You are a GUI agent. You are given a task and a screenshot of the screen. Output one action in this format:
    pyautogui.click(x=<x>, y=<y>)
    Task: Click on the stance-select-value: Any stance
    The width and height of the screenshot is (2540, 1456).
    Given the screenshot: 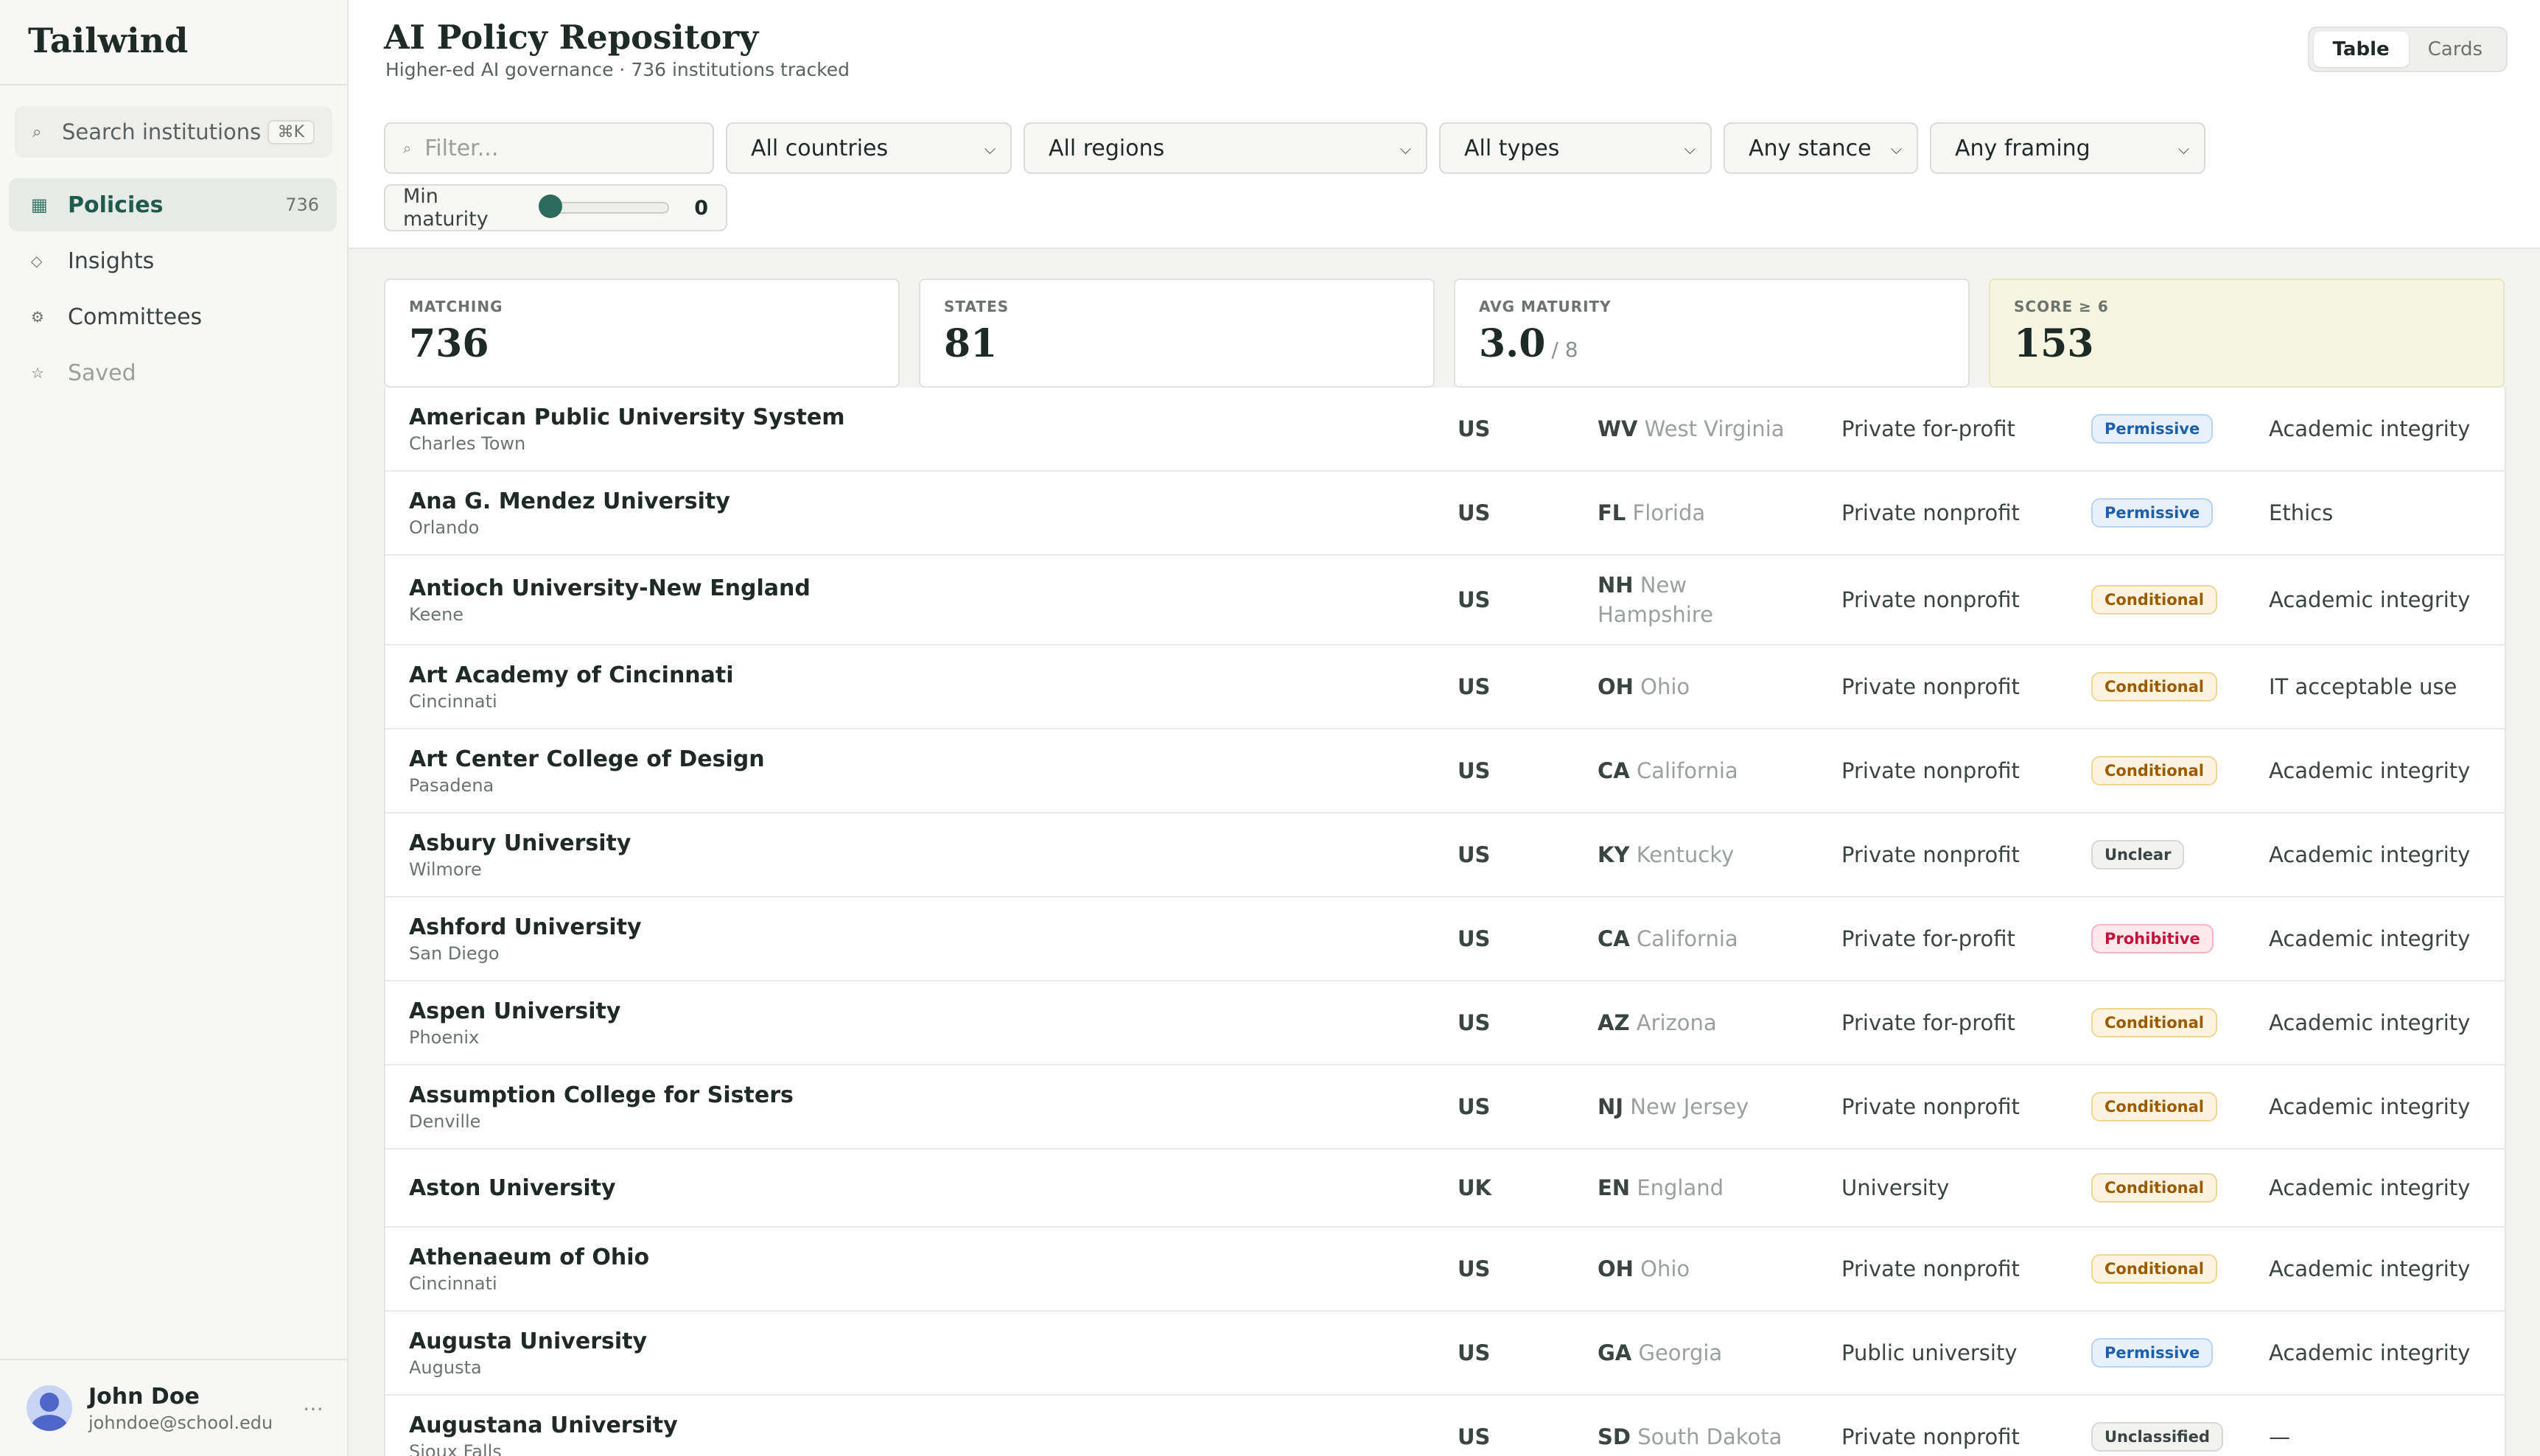 What is the action you would take?
    pyautogui.click(x=1810, y=148)
    